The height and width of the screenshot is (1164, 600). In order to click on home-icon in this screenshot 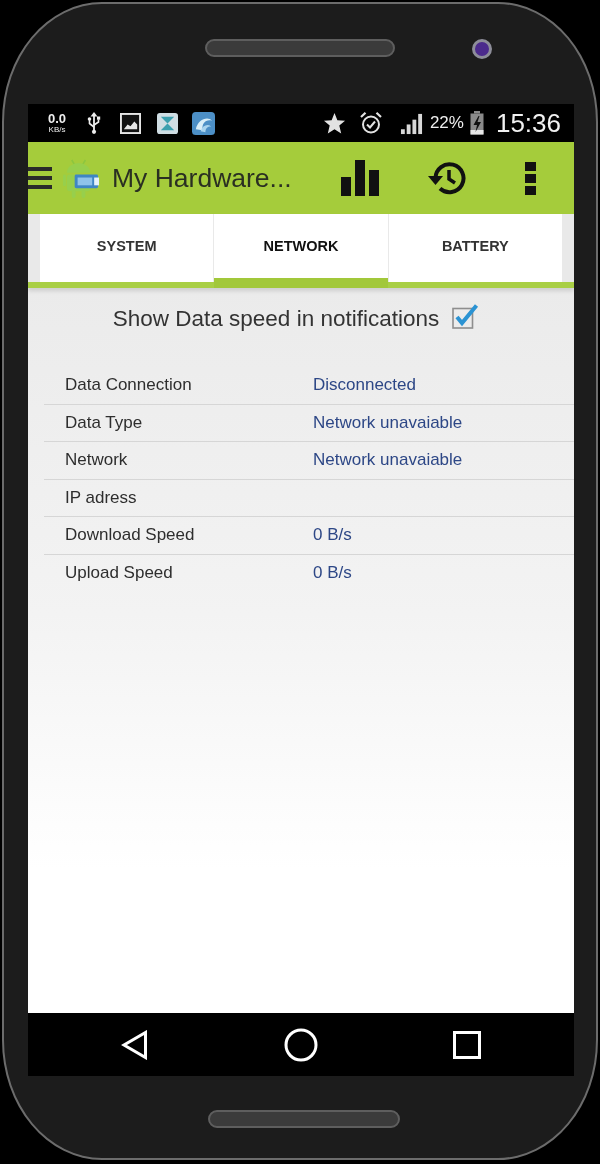, I will do `click(301, 1044)`.